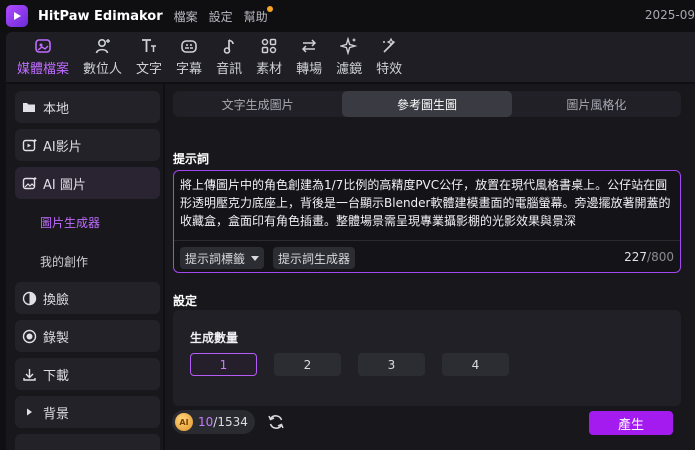  What do you see at coordinates (349, 46) in the screenshot?
I see `sparkle-icon` at bounding box center [349, 46].